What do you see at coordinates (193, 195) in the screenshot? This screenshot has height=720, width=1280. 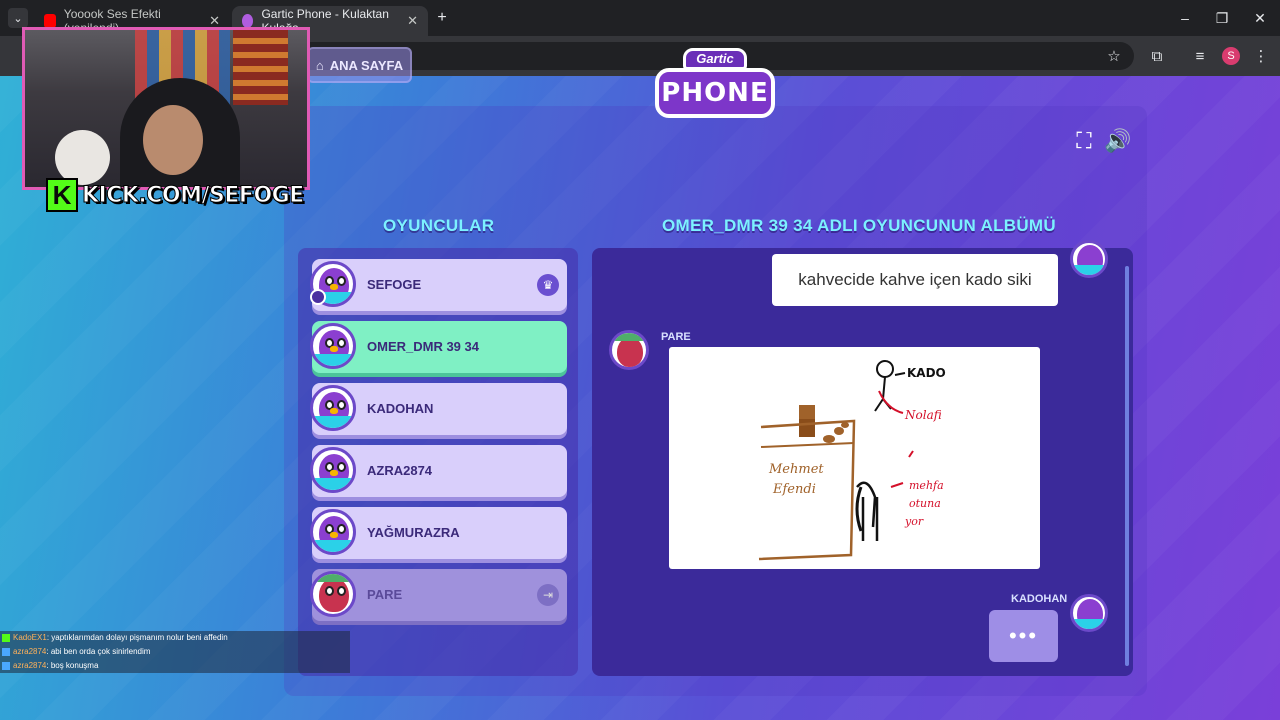 I see `kick-channel-text: KICK.COM/SEFOGE` at bounding box center [193, 195].